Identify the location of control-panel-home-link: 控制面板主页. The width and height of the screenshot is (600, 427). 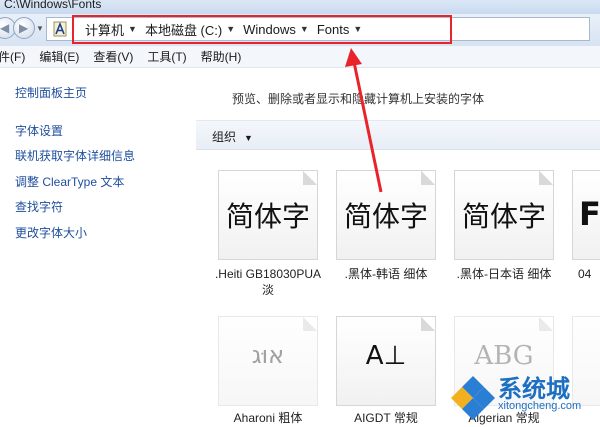
(51, 92).